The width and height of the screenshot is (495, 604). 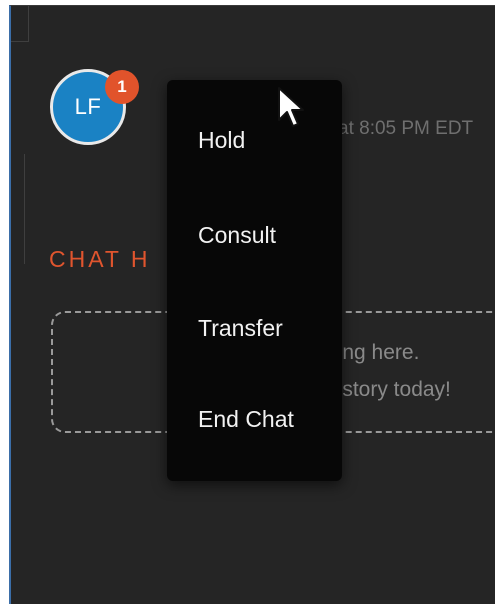 I want to click on chat-timestamp: at 8:05 PM EDT, so click(x=406, y=128).